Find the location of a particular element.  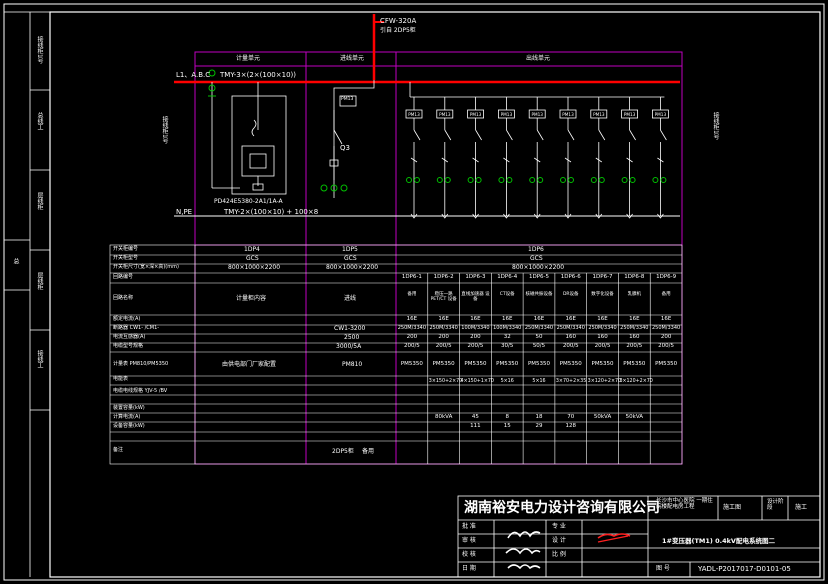

feeder-8: PM13 is located at coordinates (629, 158).